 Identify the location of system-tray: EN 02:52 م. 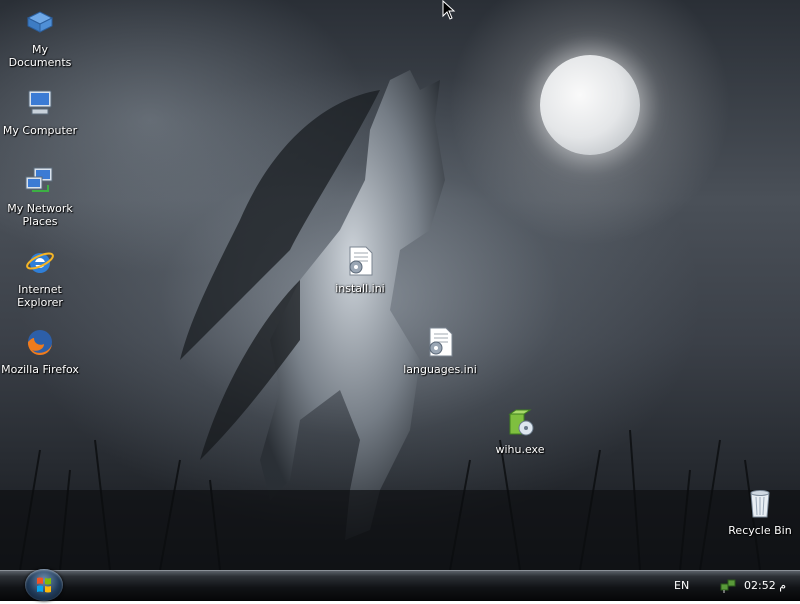
(735, 586).